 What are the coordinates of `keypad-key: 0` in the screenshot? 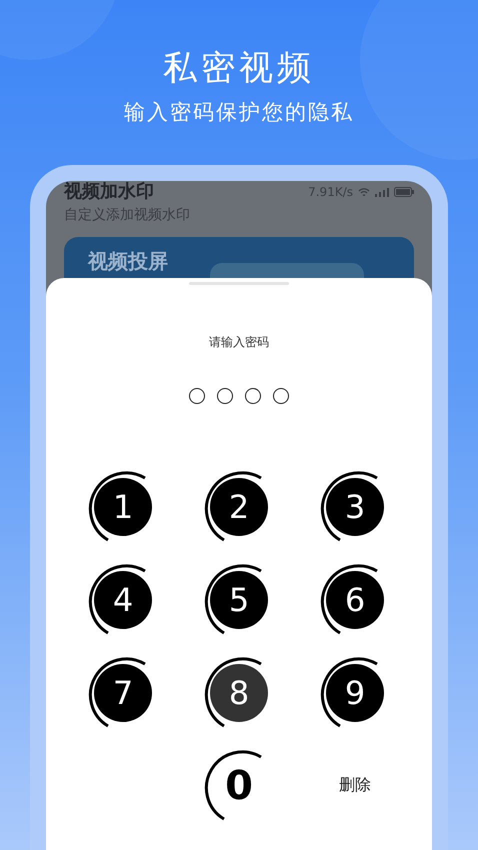 It's located at (239, 785).